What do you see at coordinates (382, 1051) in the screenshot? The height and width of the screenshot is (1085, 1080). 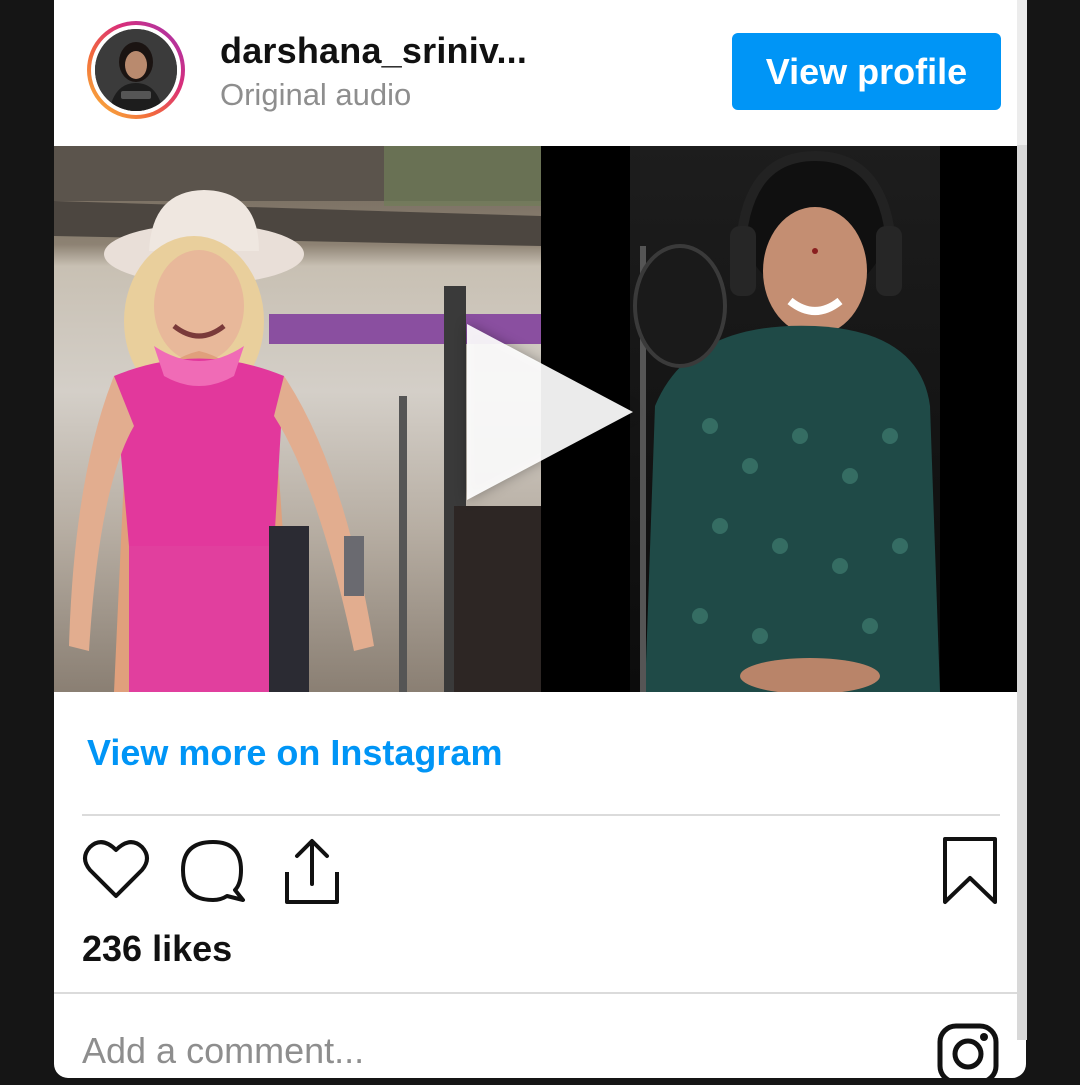 I see `add-comment-input` at bounding box center [382, 1051].